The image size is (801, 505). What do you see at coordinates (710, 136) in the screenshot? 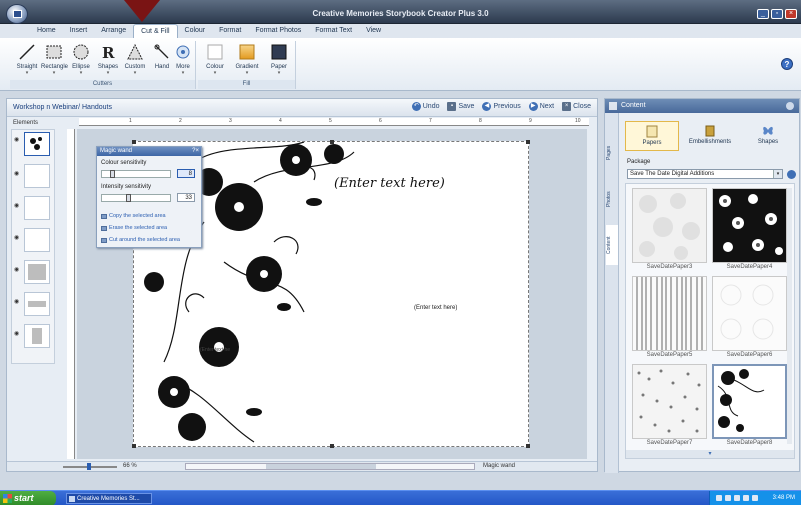
I see `tab-embellishments: Embellishments` at bounding box center [710, 136].